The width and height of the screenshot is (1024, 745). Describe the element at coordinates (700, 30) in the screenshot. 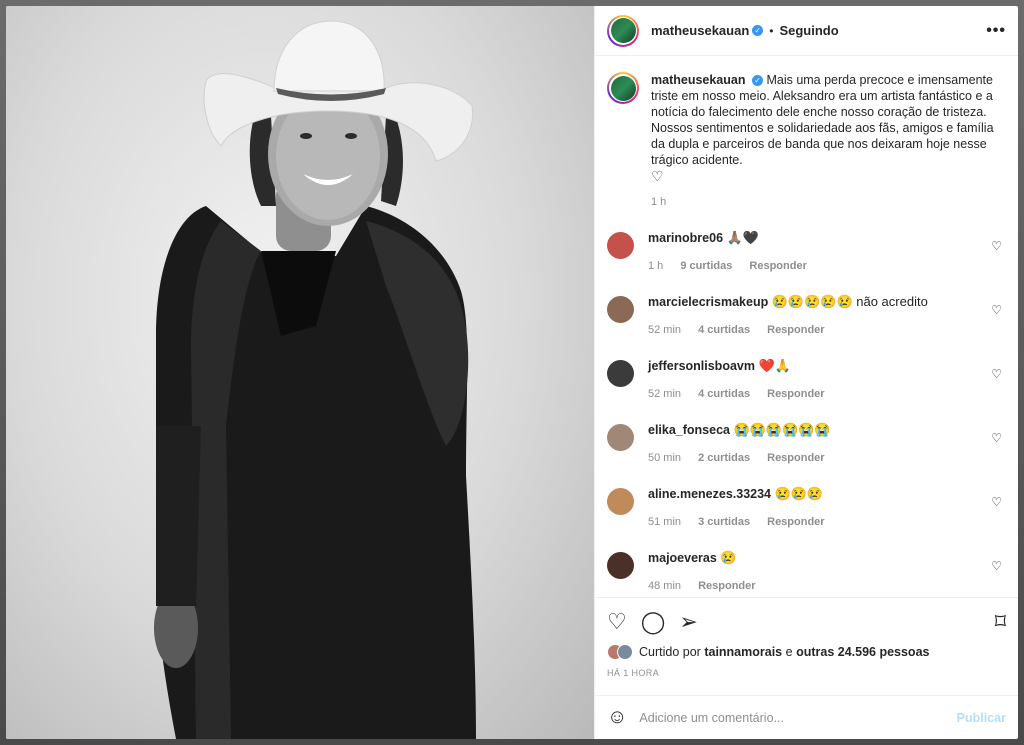

I see `author-username: matheusekauan` at that location.